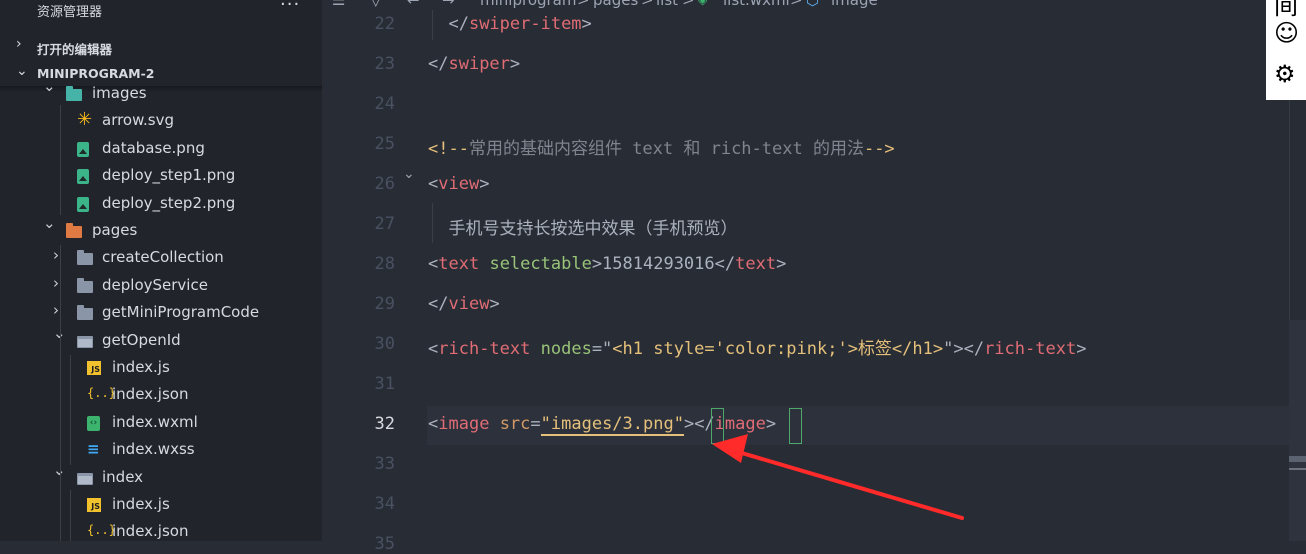 This screenshot has height=554, width=1306. I want to click on annotation-arrow-head, so click(730, 448).